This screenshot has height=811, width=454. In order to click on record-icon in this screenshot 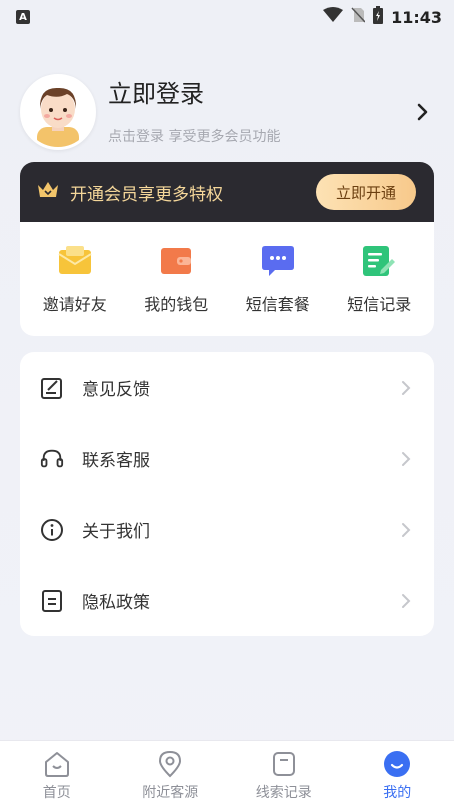, I will do `click(284, 764)`.